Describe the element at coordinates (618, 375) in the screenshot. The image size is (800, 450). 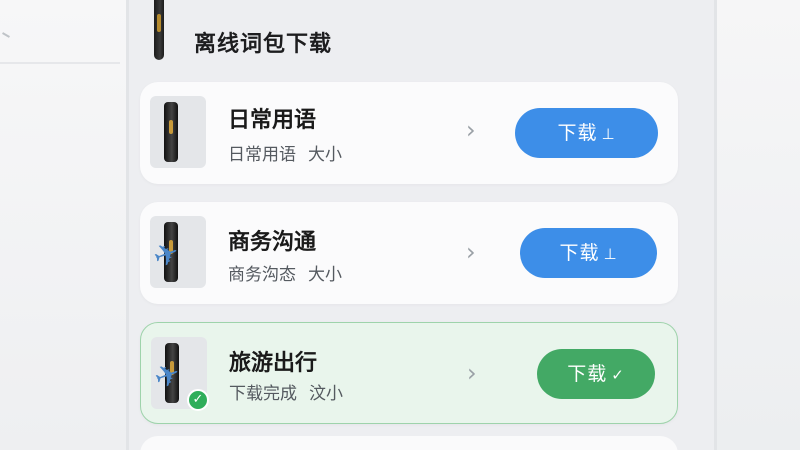
I see `check-icon: ✓` at that location.